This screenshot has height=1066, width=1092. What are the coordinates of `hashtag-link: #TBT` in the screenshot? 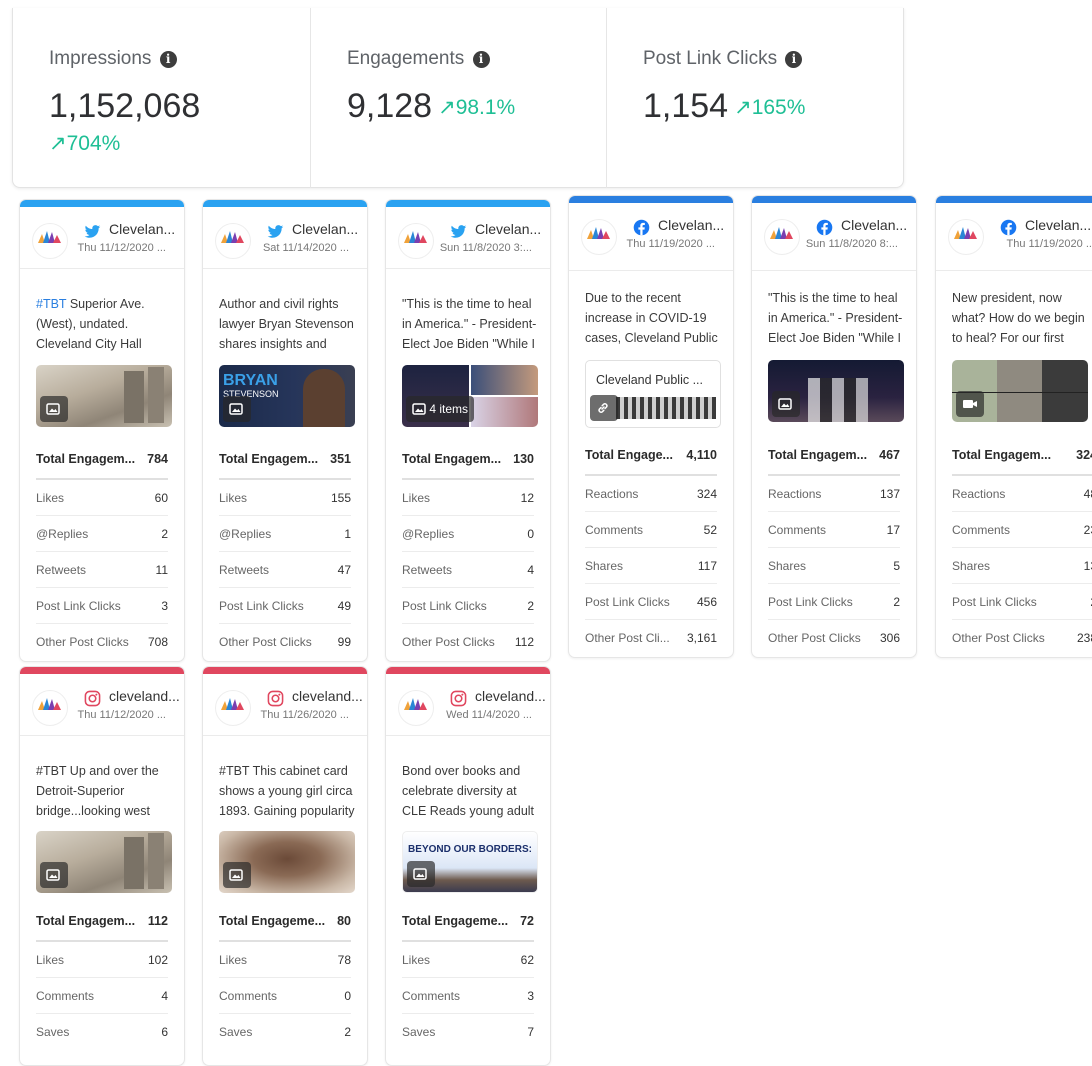 It's located at (51, 304).